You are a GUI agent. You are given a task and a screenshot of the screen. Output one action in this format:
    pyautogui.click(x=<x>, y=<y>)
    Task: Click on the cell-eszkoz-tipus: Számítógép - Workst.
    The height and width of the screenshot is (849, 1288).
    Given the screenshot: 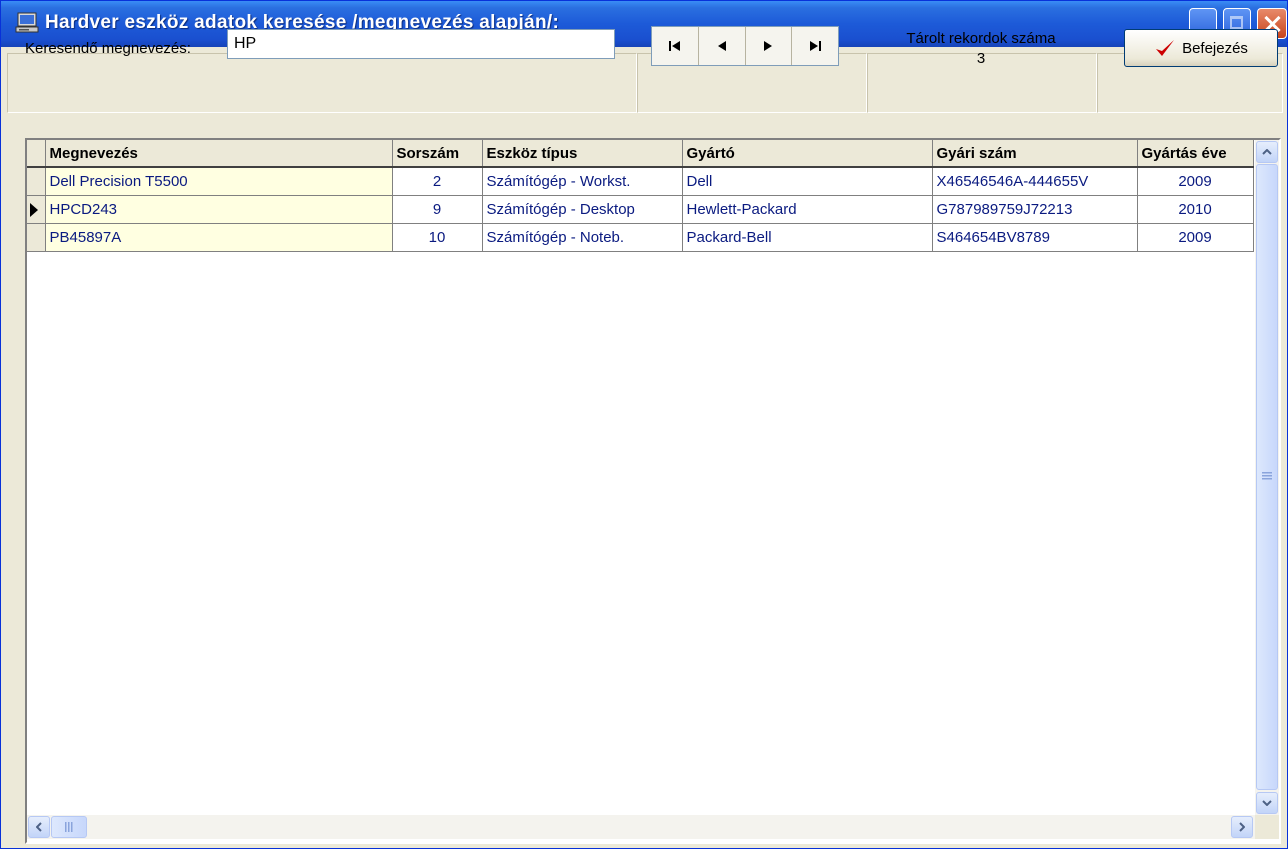 What is the action you would take?
    pyautogui.click(x=582, y=181)
    